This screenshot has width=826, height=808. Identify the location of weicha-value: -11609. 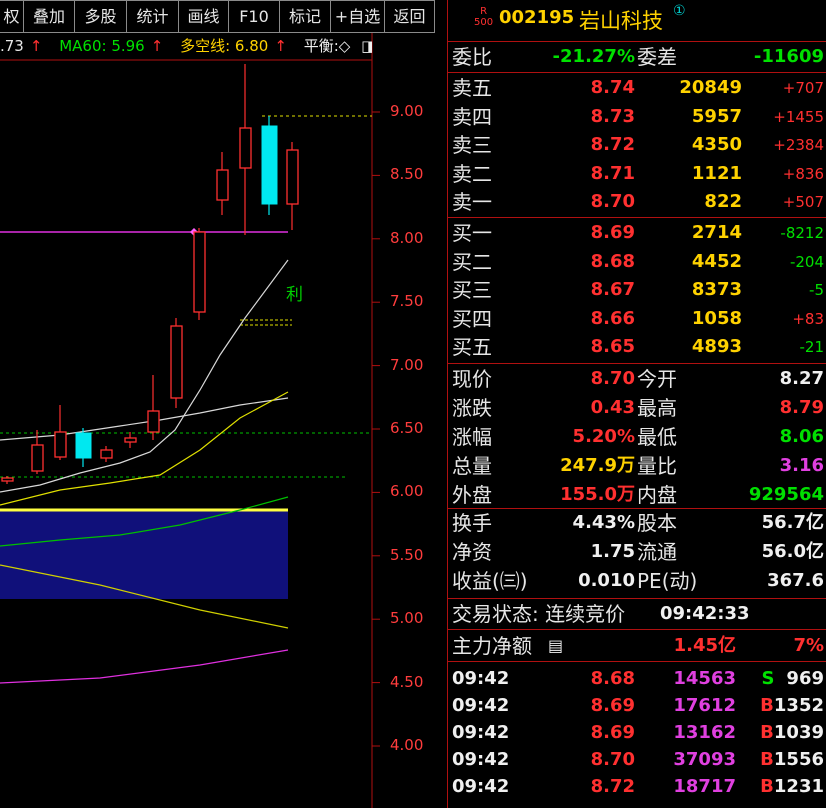
(788, 56).